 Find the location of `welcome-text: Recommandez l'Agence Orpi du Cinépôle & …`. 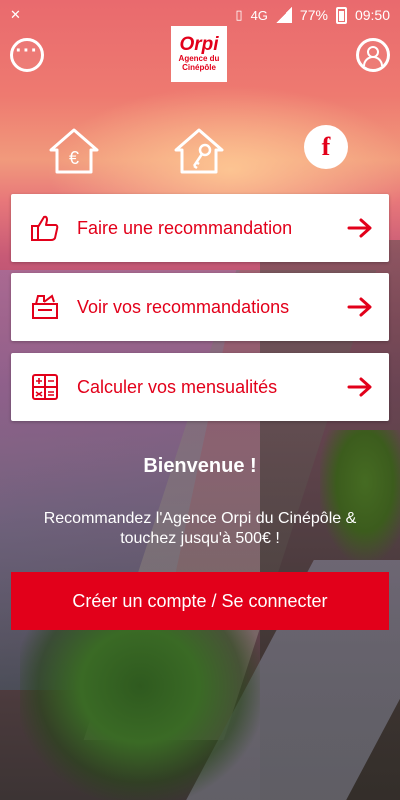

welcome-text: Recommandez l'Agence Orpi du Cinépôle & … is located at coordinates (200, 528).